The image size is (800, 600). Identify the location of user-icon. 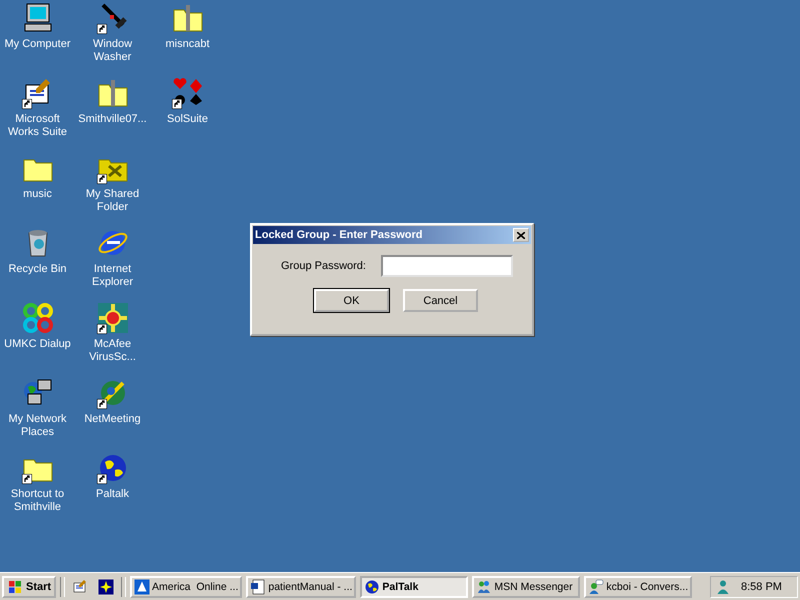
(723, 586).